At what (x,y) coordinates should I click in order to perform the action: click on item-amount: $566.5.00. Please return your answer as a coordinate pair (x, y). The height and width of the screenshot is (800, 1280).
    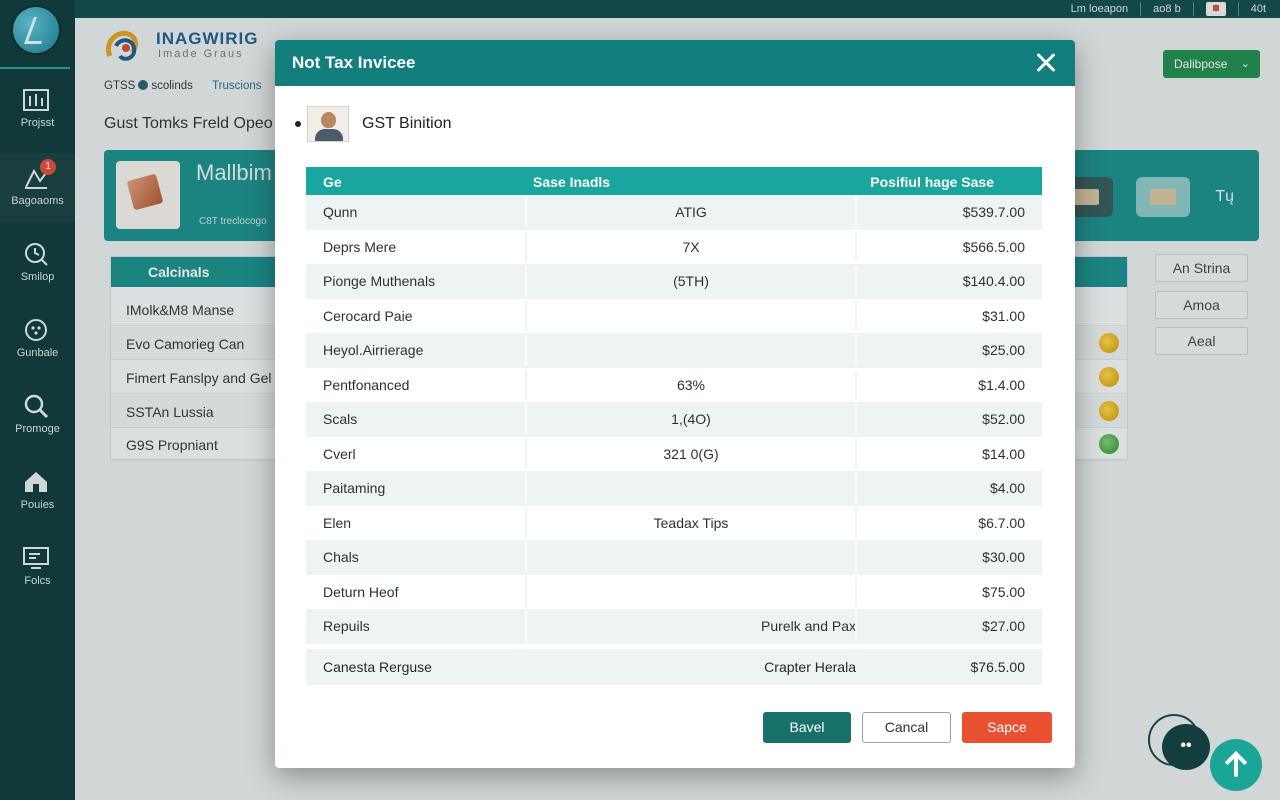
    Looking at the image, I should click on (993, 246).